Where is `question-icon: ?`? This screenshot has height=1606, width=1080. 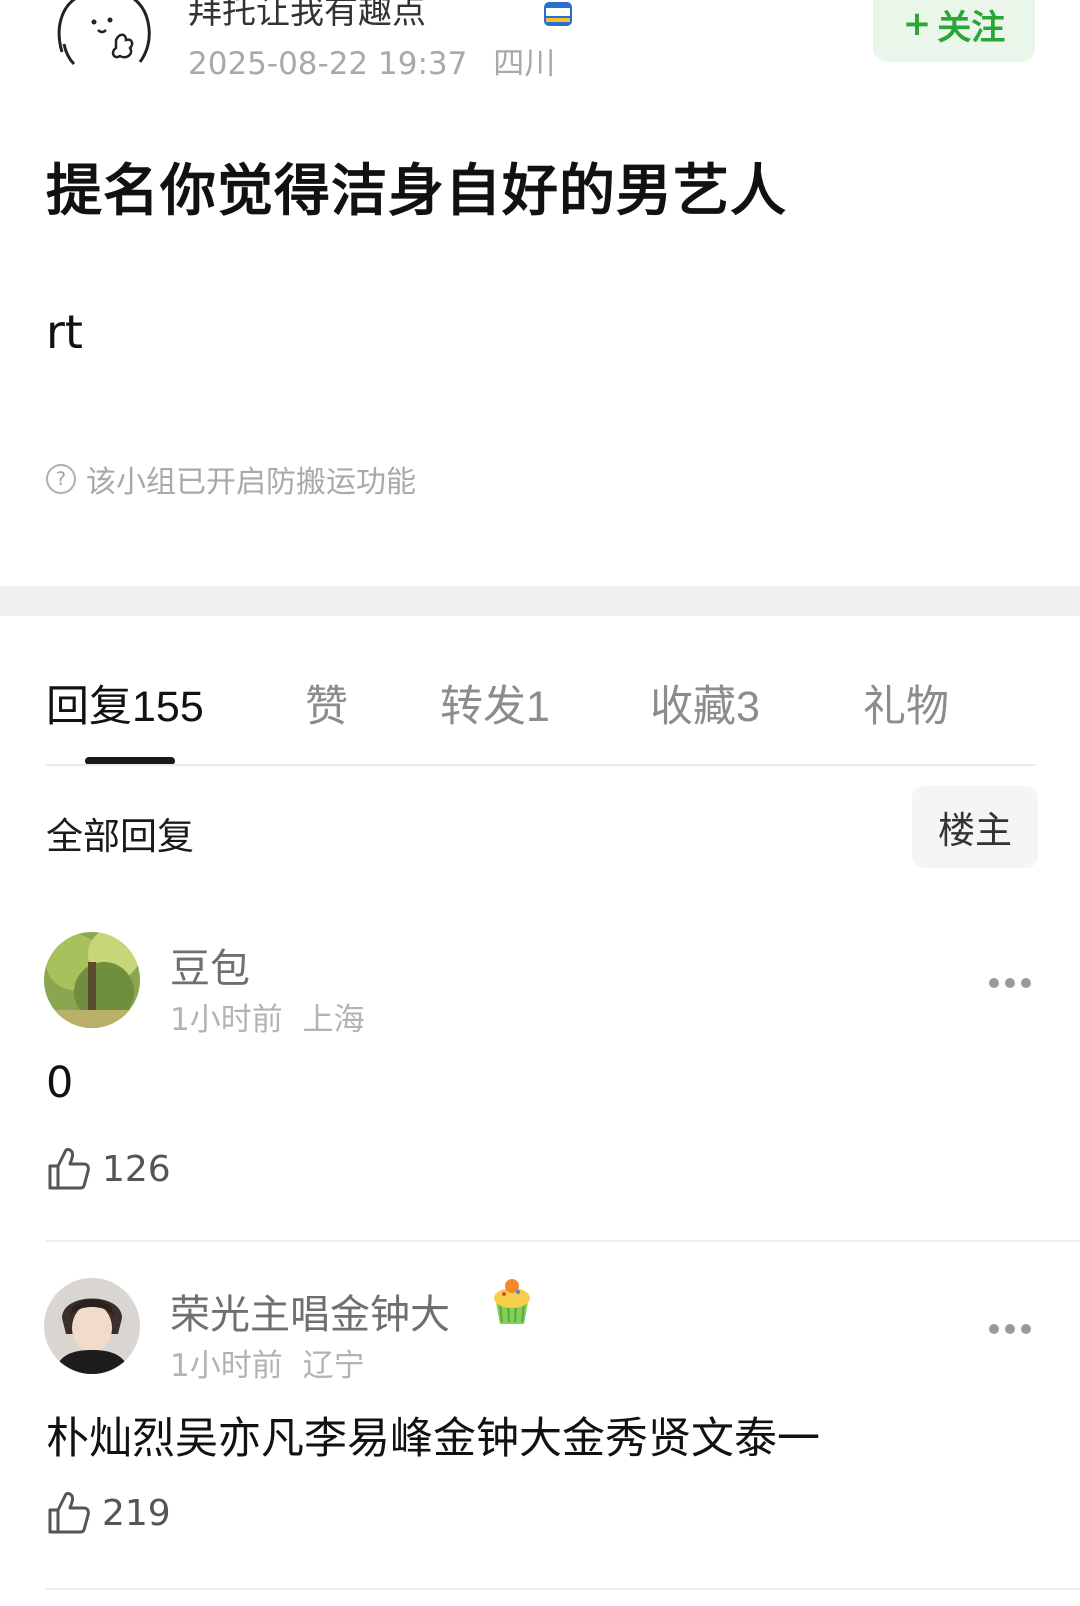 question-icon: ? is located at coordinates (61, 479).